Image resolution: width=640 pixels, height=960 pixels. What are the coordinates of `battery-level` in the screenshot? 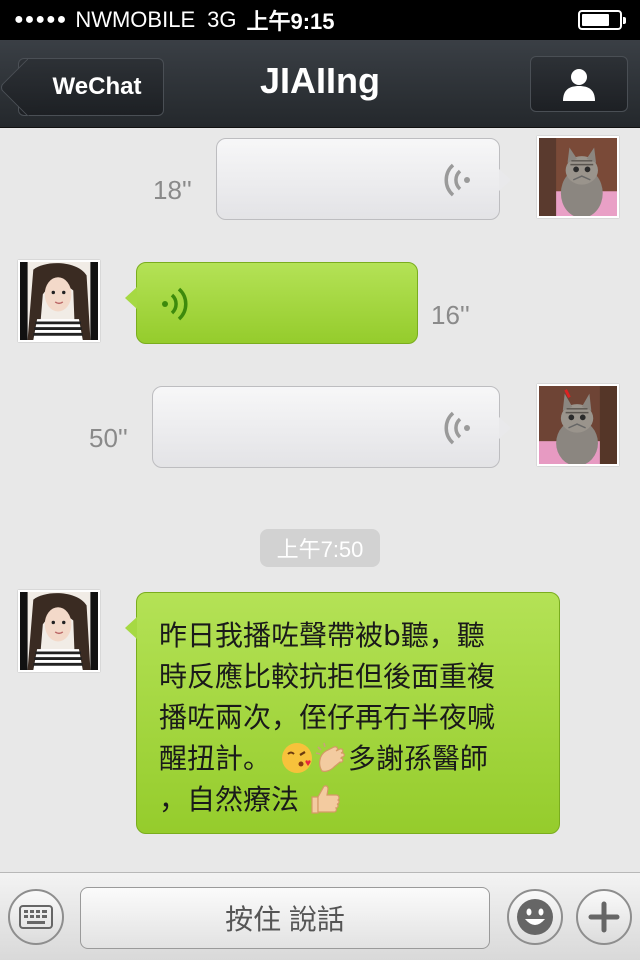 It's located at (595, 20).